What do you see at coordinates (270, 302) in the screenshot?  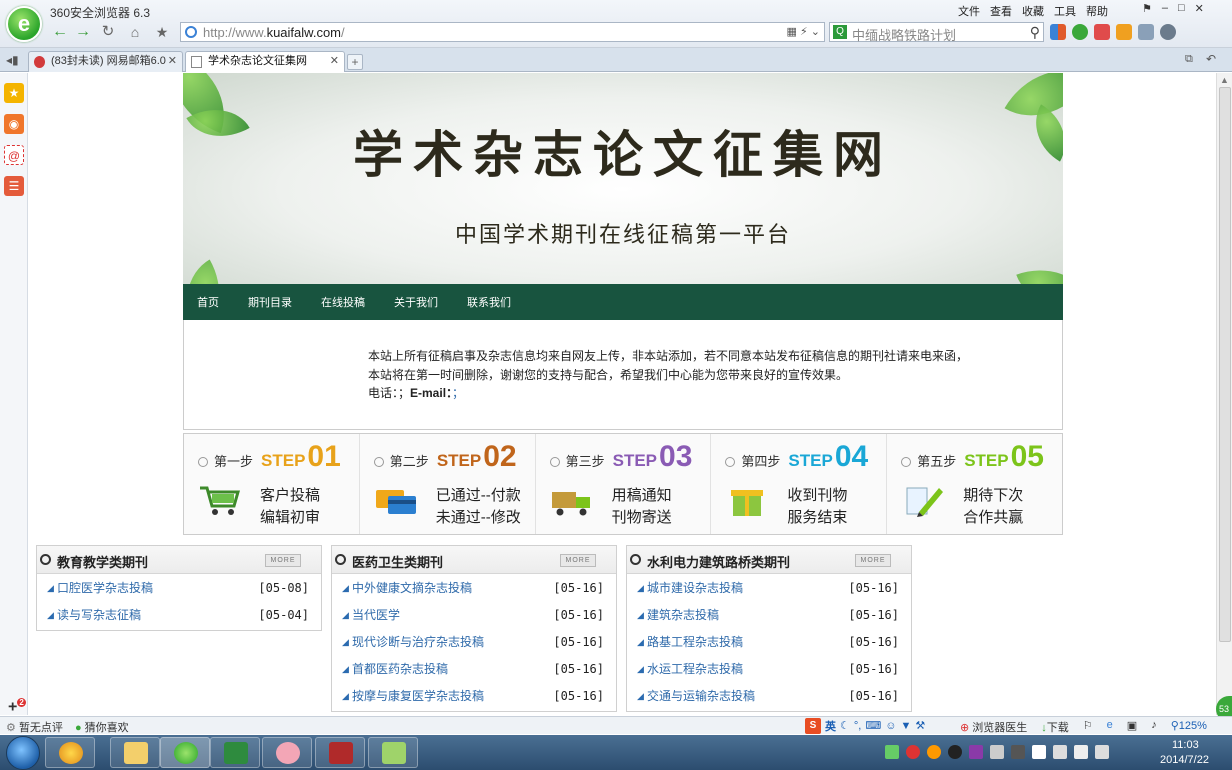 I see `nav-journal-catalog: 期刊目录` at bounding box center [270, 302].